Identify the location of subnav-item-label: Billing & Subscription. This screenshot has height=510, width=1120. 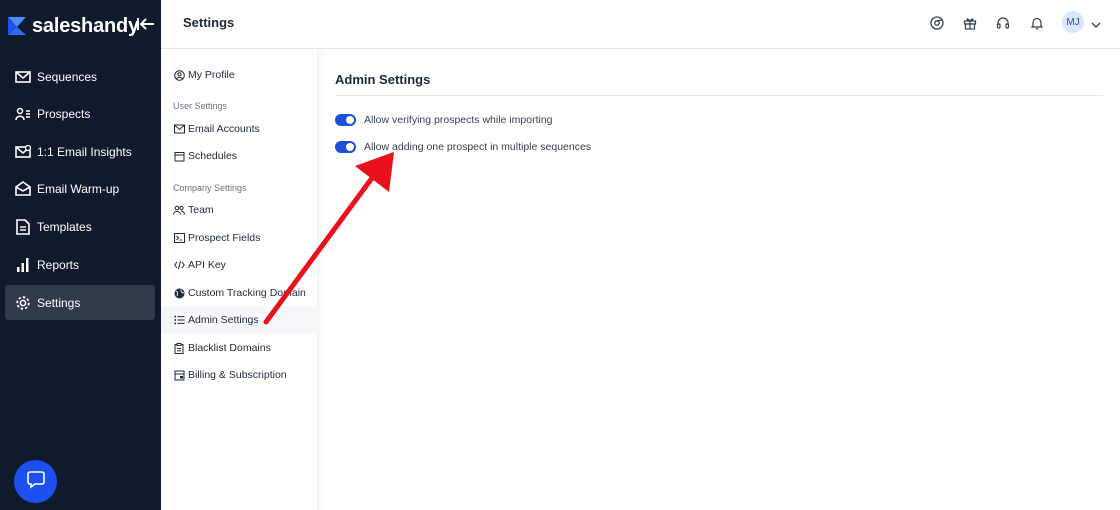
(237, 375).